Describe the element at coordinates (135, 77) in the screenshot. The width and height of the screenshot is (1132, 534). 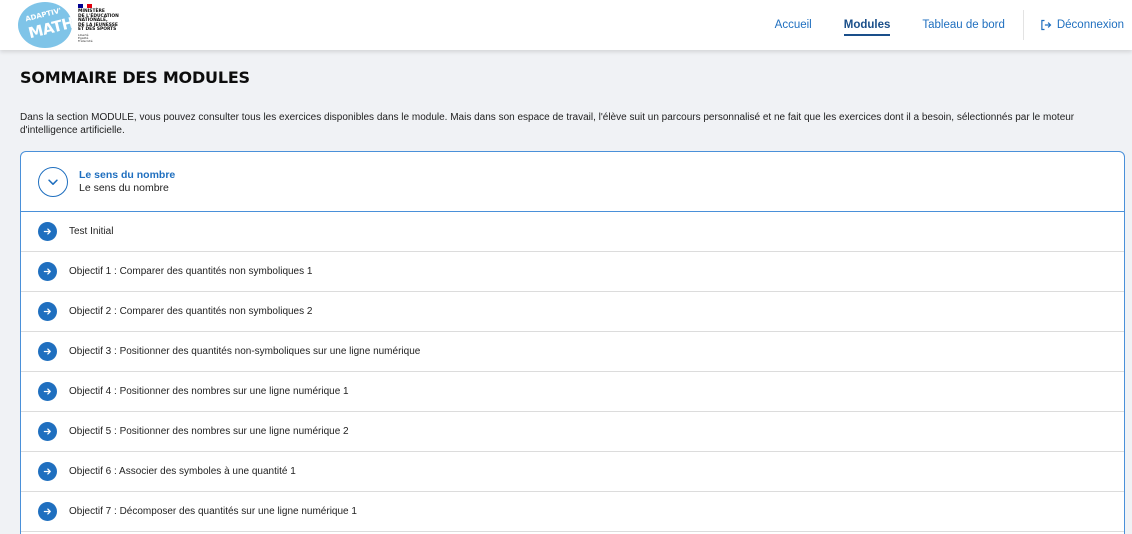
I see `page-title: SOMMAIRE DES MODULES` at that location.